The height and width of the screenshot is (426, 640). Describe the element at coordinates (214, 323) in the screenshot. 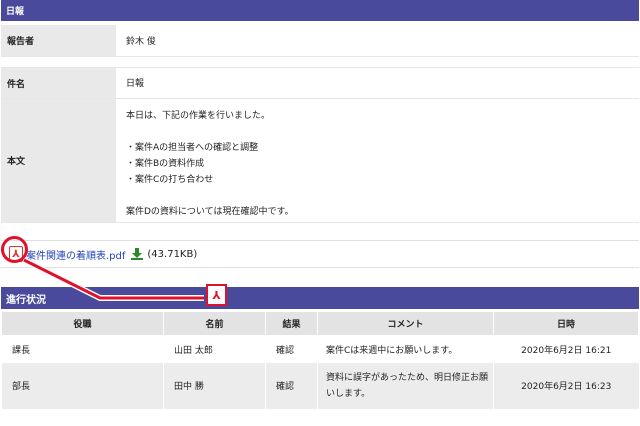

I see `column-header-name: 名前` at that location.